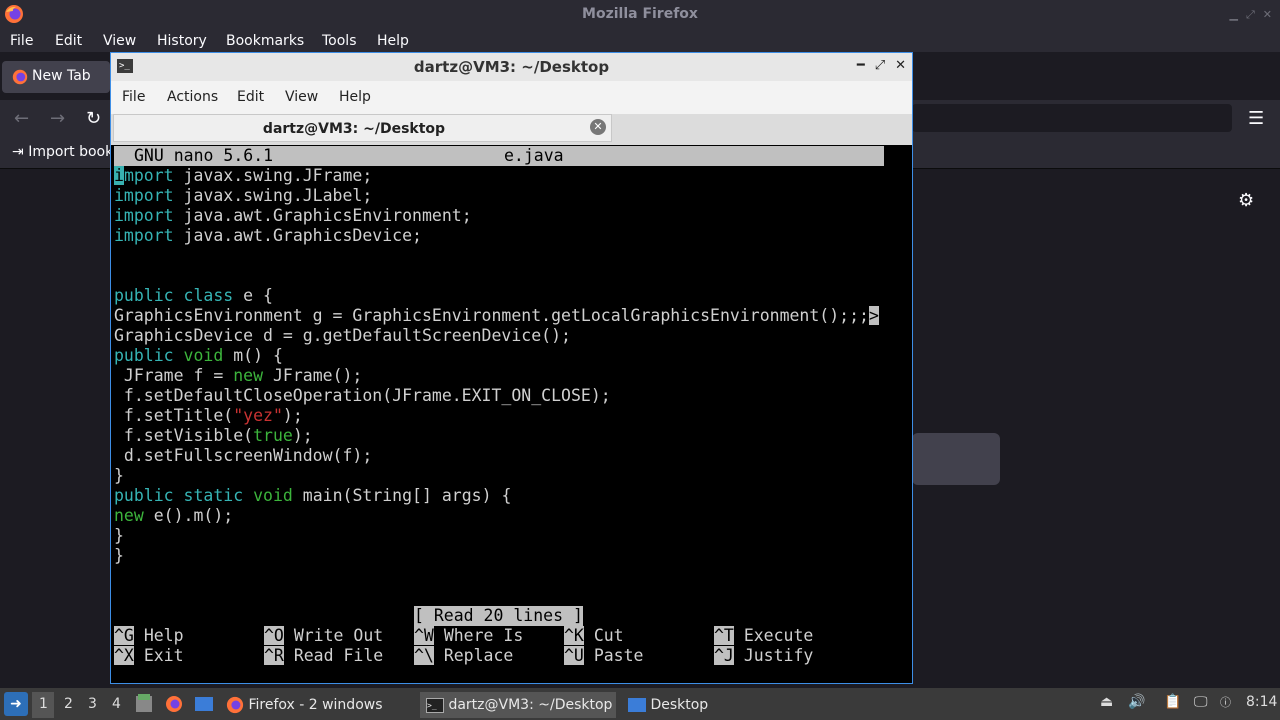 The width and height of the screenshot is (1280, 720). I want to click on shortcut-write-out: ^O Write Out, so click(323, 636).